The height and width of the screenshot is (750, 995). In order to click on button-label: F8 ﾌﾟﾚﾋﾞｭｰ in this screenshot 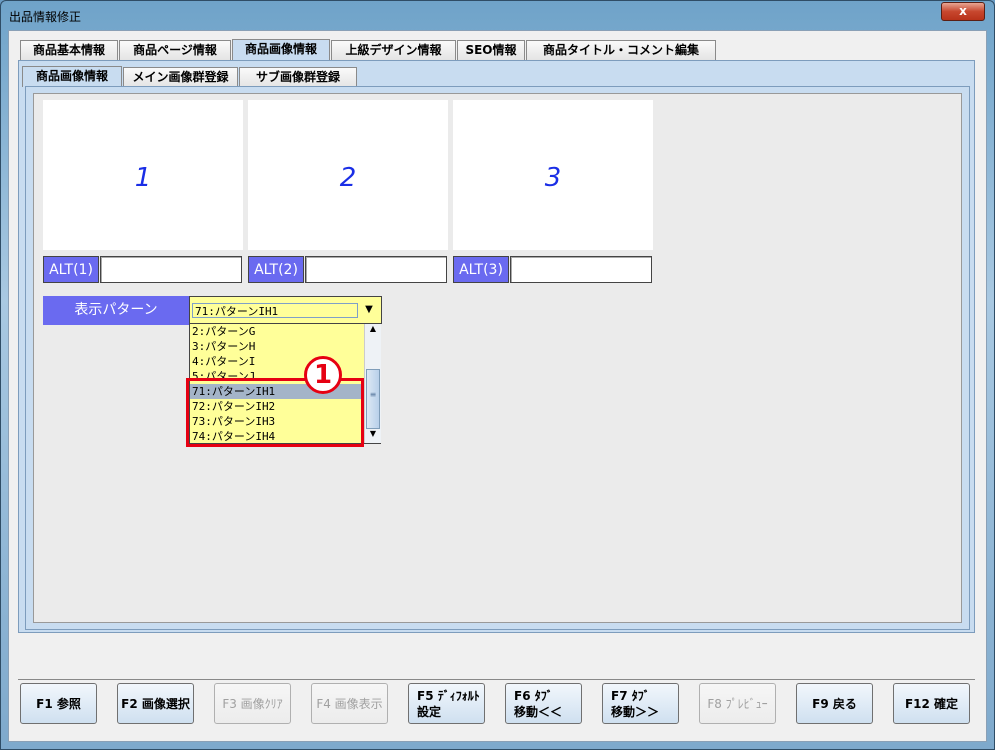, I will do `click(737, 704)`.